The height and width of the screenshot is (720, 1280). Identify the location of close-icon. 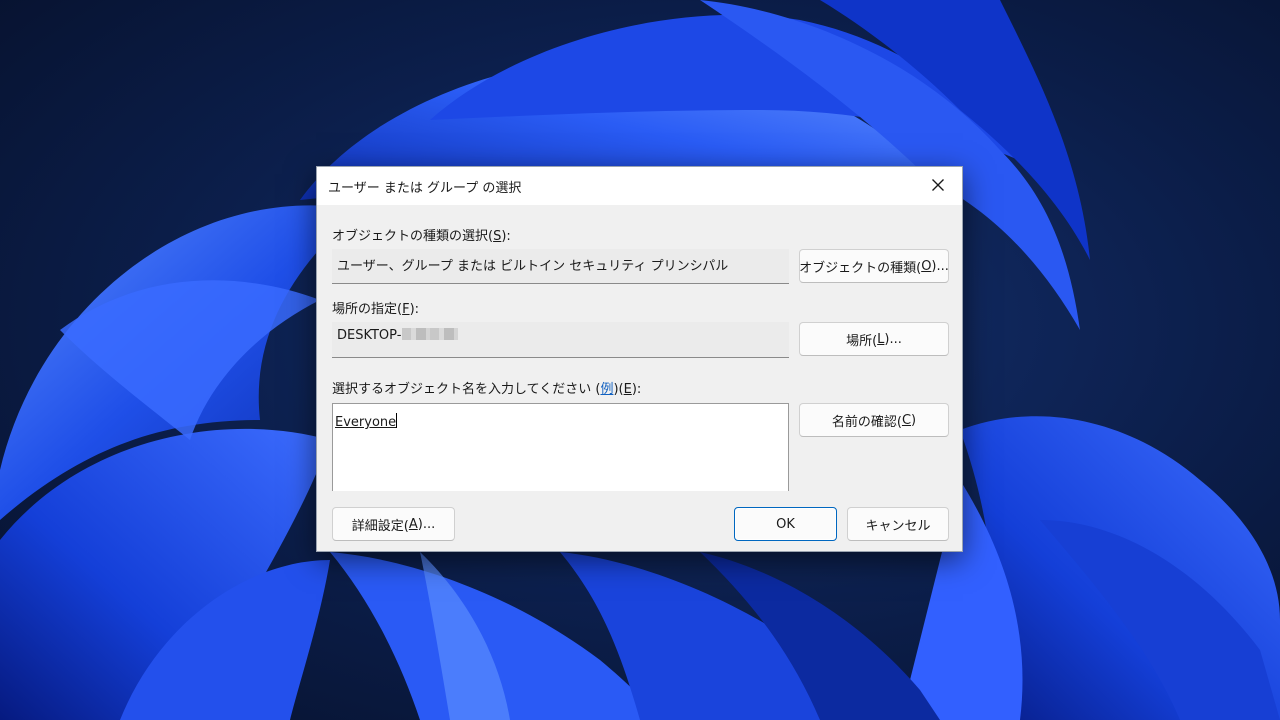
(938, 186).